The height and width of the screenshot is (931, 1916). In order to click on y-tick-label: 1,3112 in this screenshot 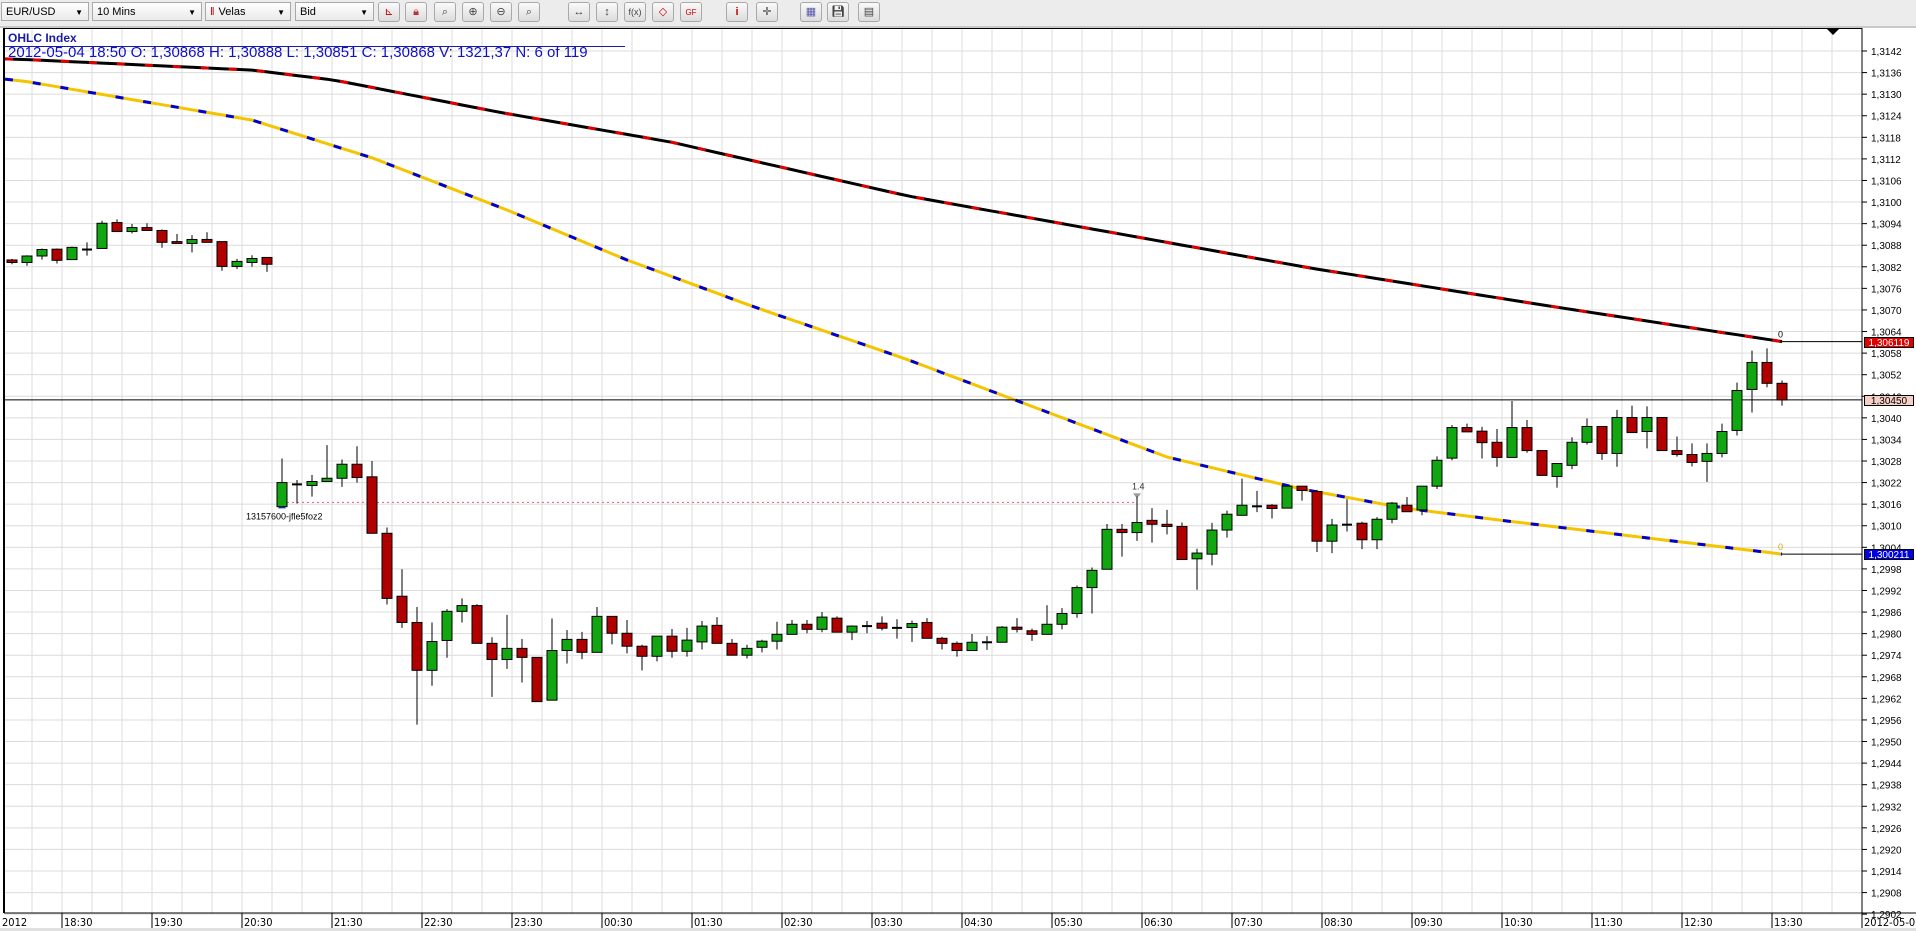, I will do `click(1886, 160)`.